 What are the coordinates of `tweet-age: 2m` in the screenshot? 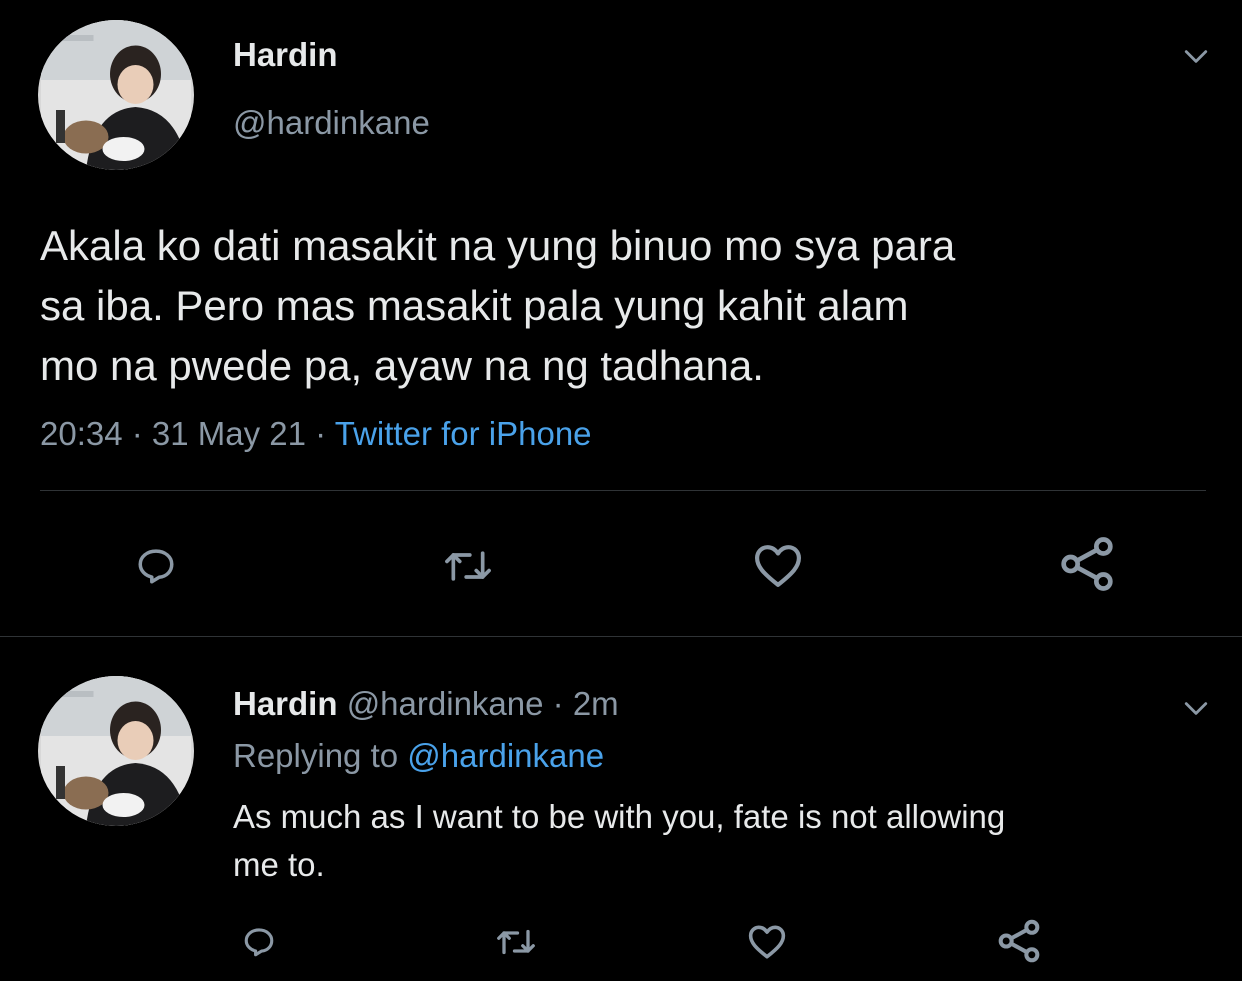 It's located at (596, 703).